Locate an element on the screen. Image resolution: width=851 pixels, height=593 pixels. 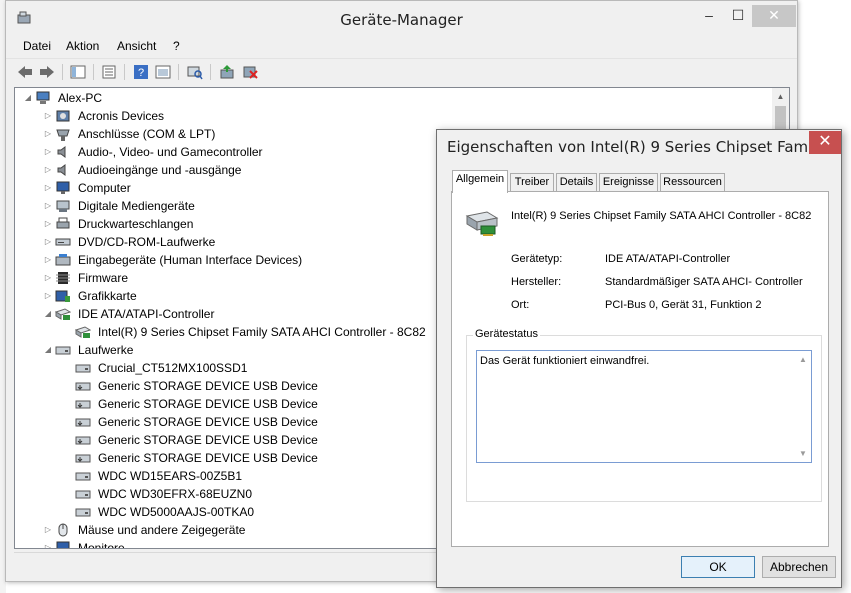
tree-row: ◢ Alex-PC is located at coordinates (392, 98).